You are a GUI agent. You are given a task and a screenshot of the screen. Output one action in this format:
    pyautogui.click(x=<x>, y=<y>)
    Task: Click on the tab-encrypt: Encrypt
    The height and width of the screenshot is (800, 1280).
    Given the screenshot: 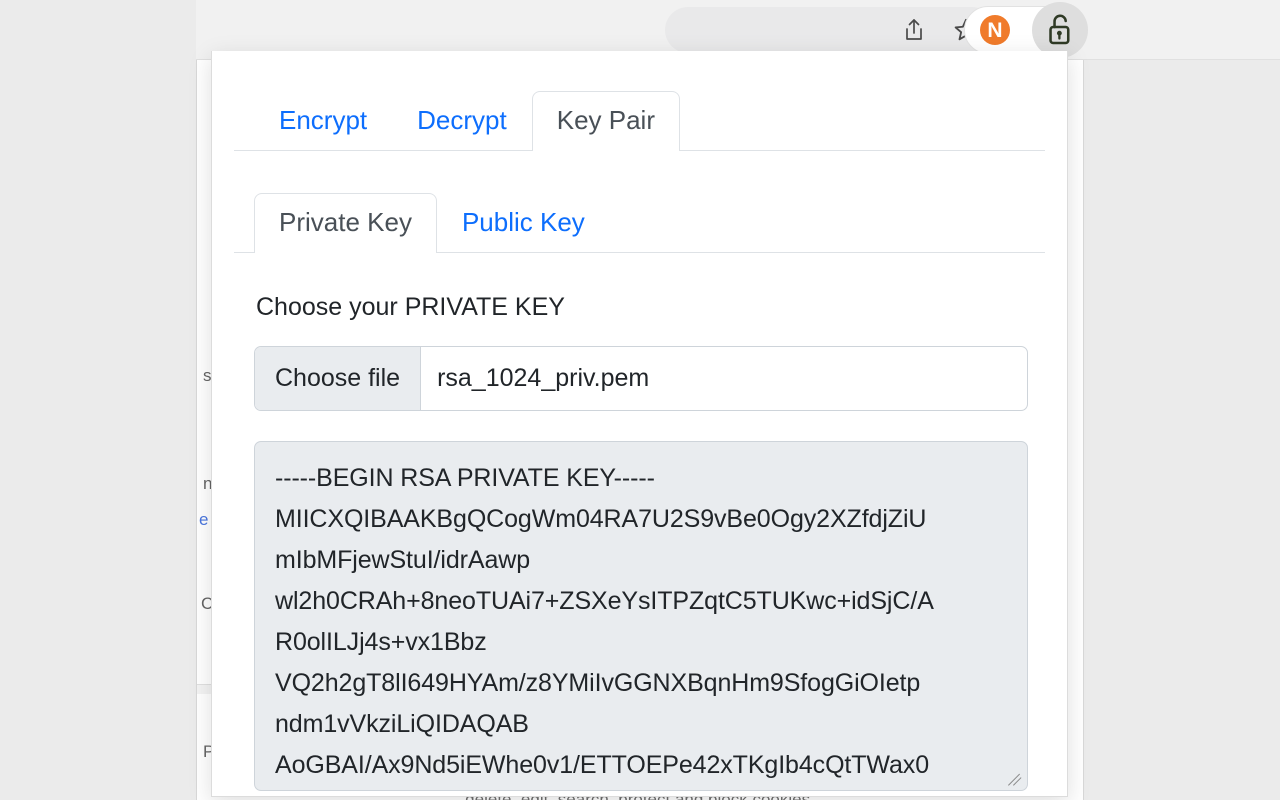 What is the action you would take?
    pyautogui.click(x=323, y=120)
    